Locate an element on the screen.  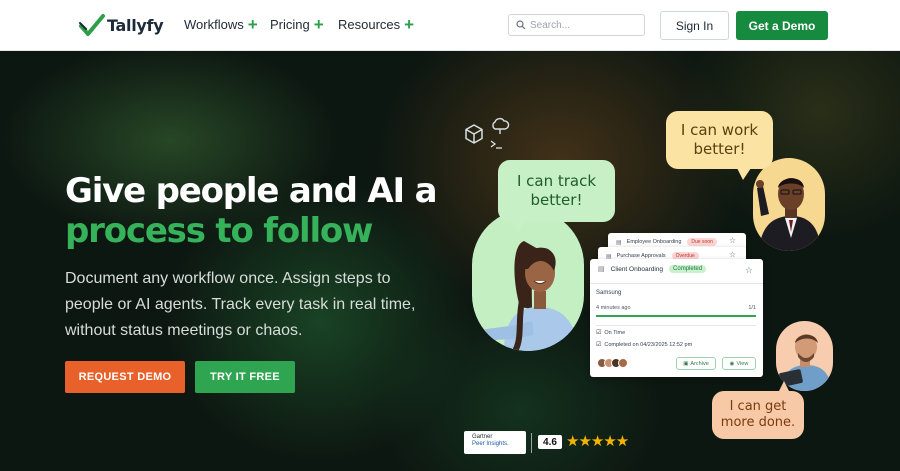
time-ago: 4 minutes ago is located at coordinates (613, 308).